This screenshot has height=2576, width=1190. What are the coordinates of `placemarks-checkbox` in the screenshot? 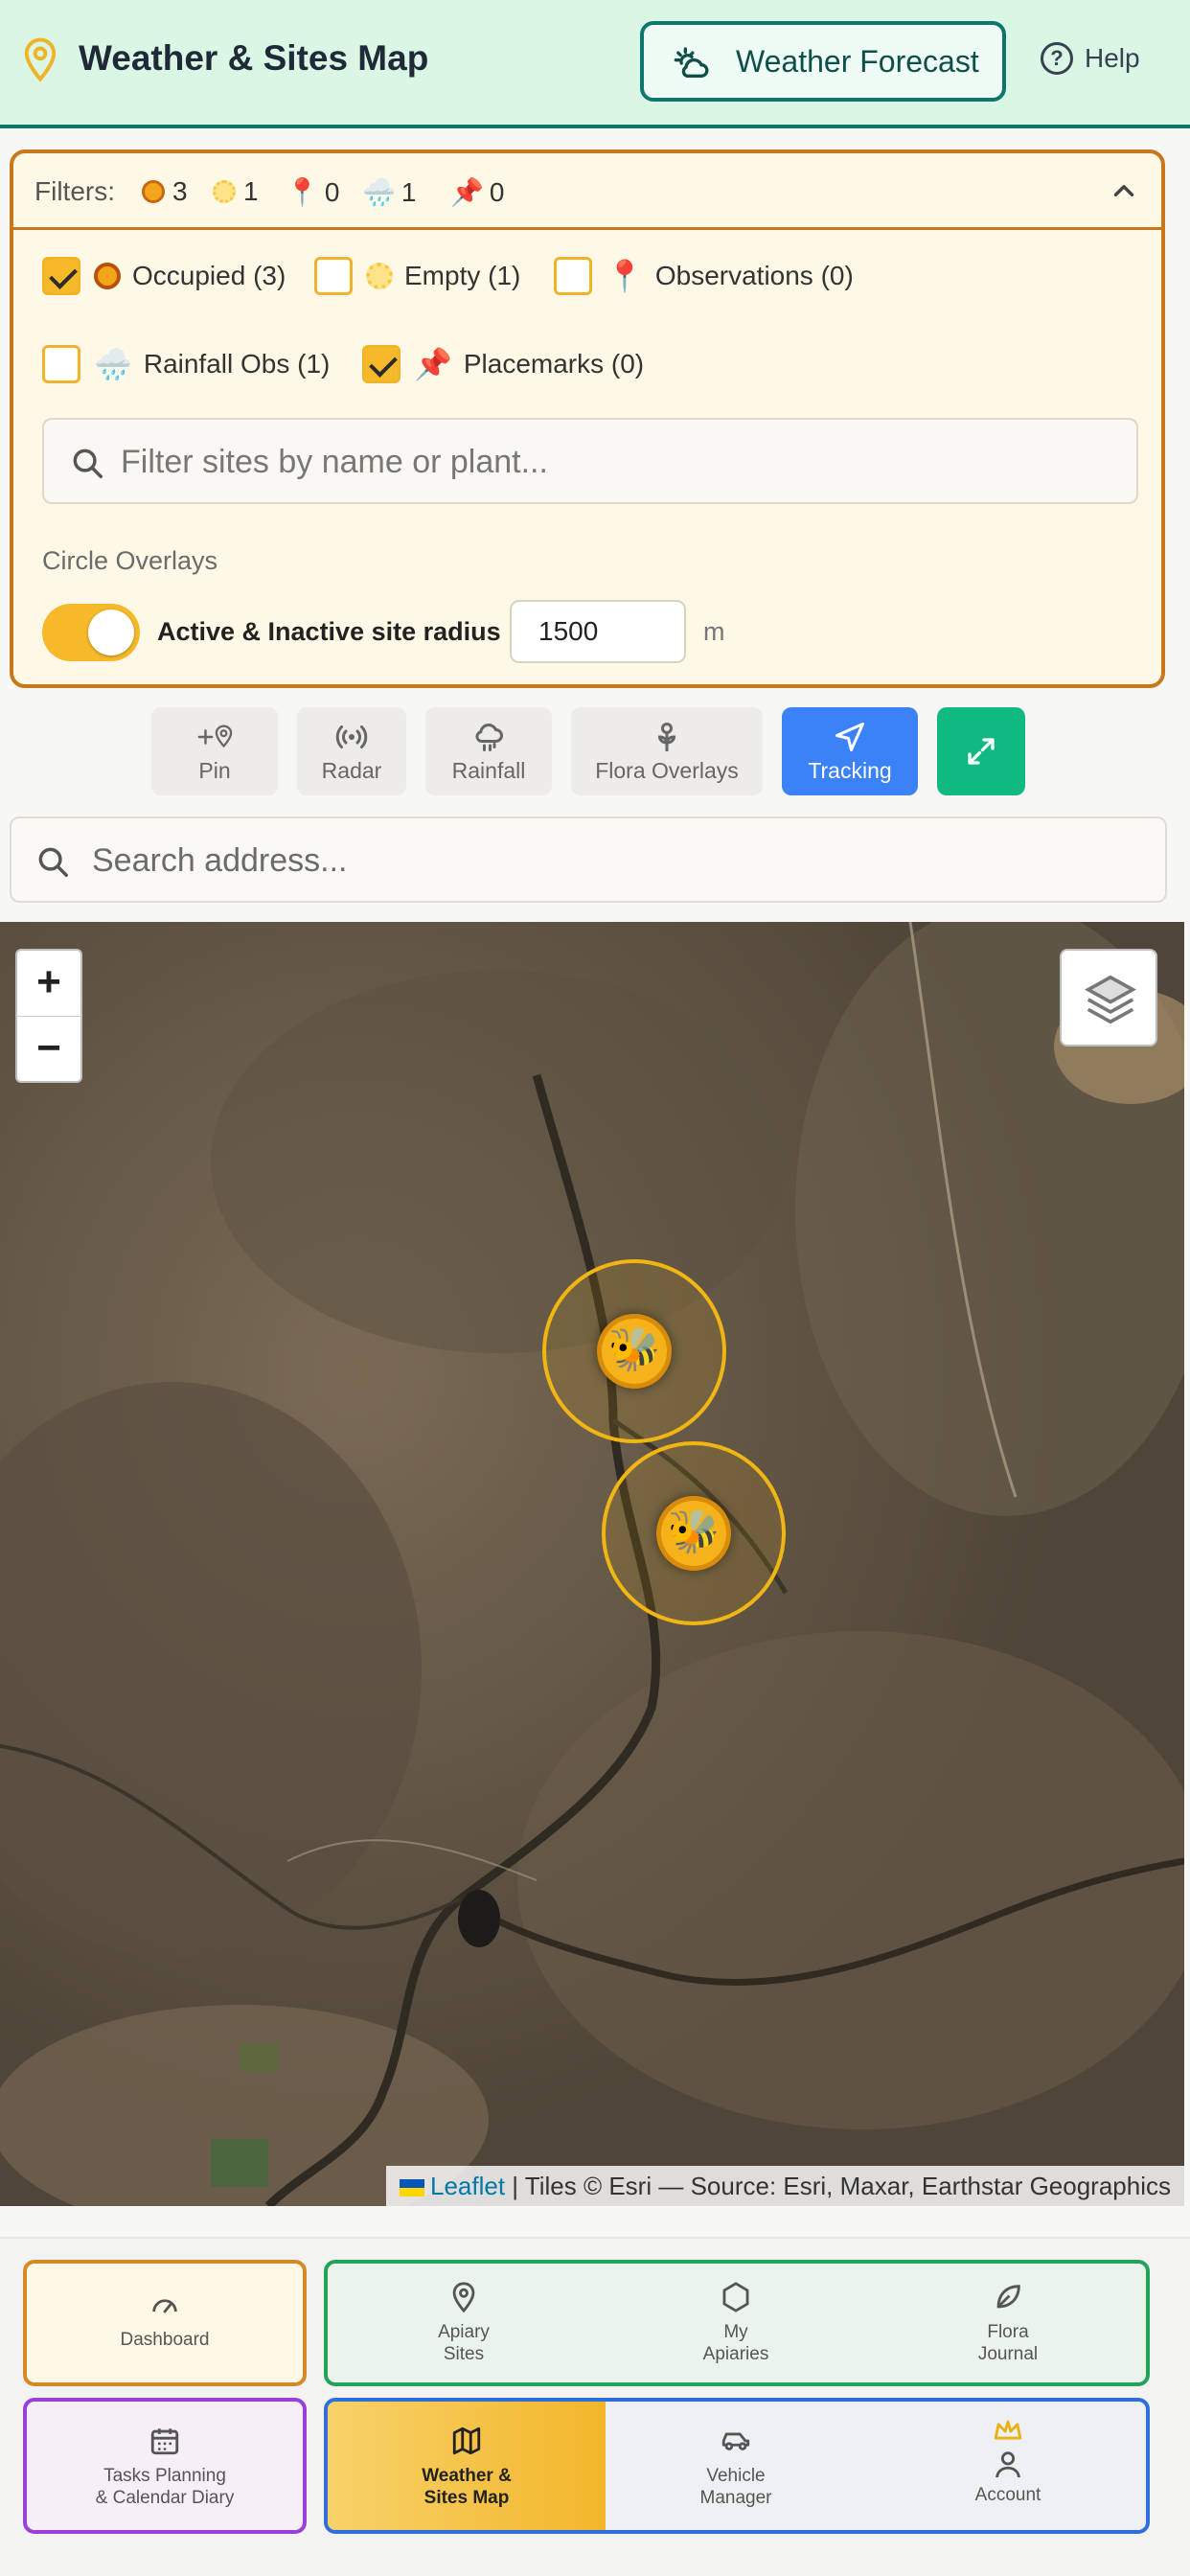 It's located at (381, 364).